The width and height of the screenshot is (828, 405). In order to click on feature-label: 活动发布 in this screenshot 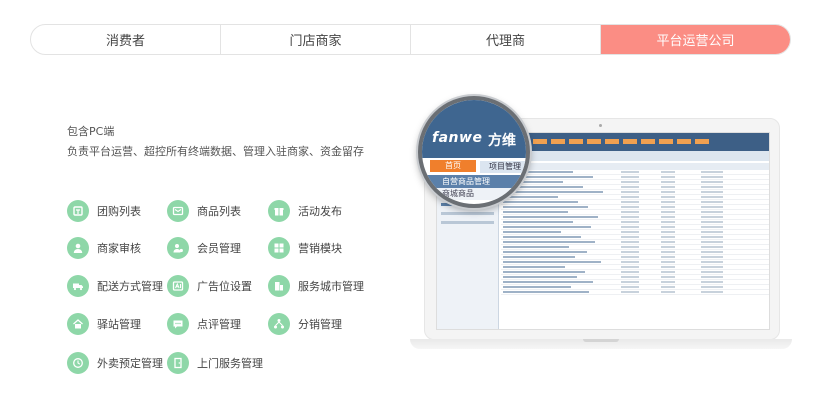, I will do `click(320, 211)`.